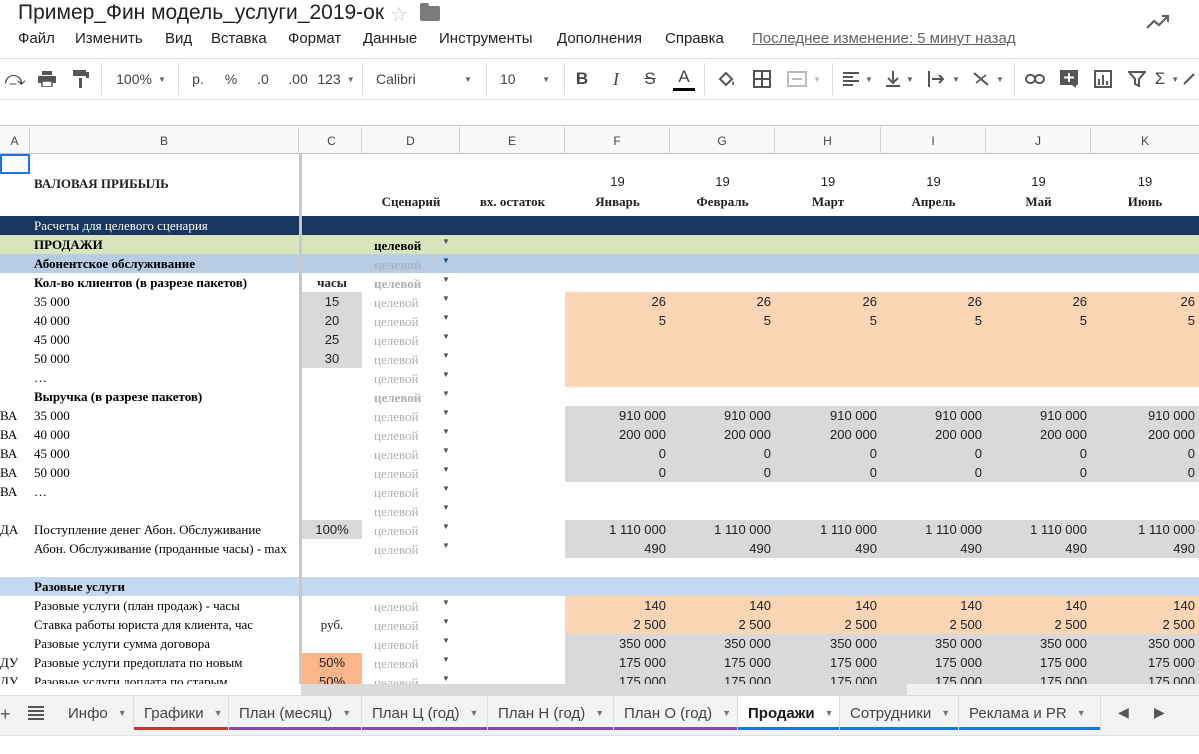 Image resolution: width=1199 pixels, height=754 pixels. What do you see at coordinates (174, 283) in the screenshot?
I see `row-label: Кол-во клиентов (в разрезе пакетов)` at bounding box center [174, 283].